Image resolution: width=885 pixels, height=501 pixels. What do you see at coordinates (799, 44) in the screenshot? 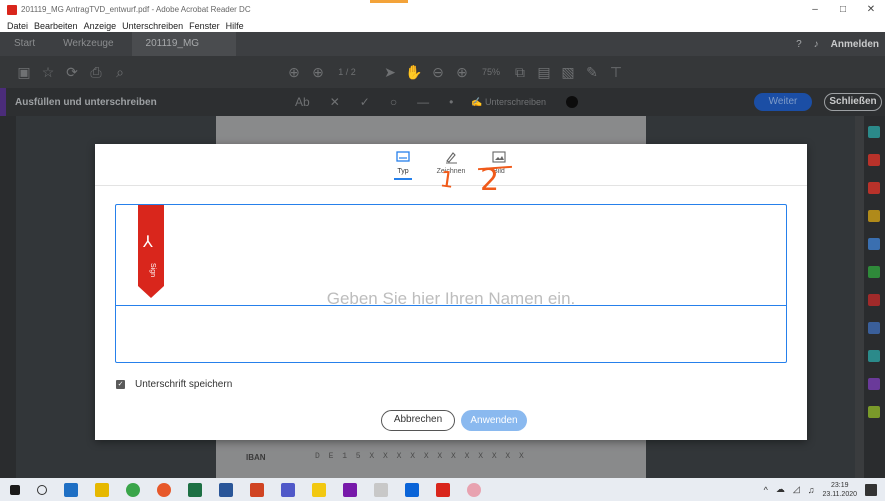
I see `help-icon: ?` at bounding box center [799, 44].